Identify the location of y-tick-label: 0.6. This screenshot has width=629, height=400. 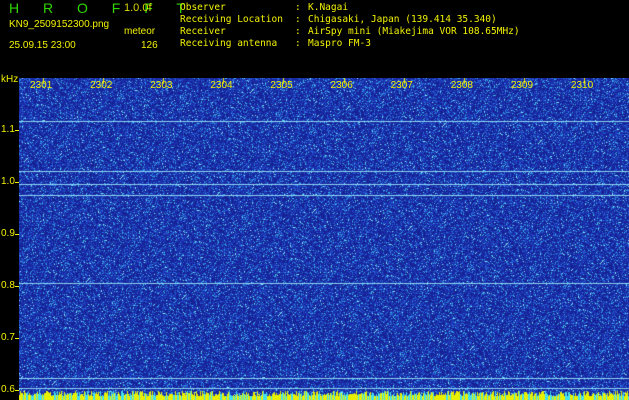
(8, 389).